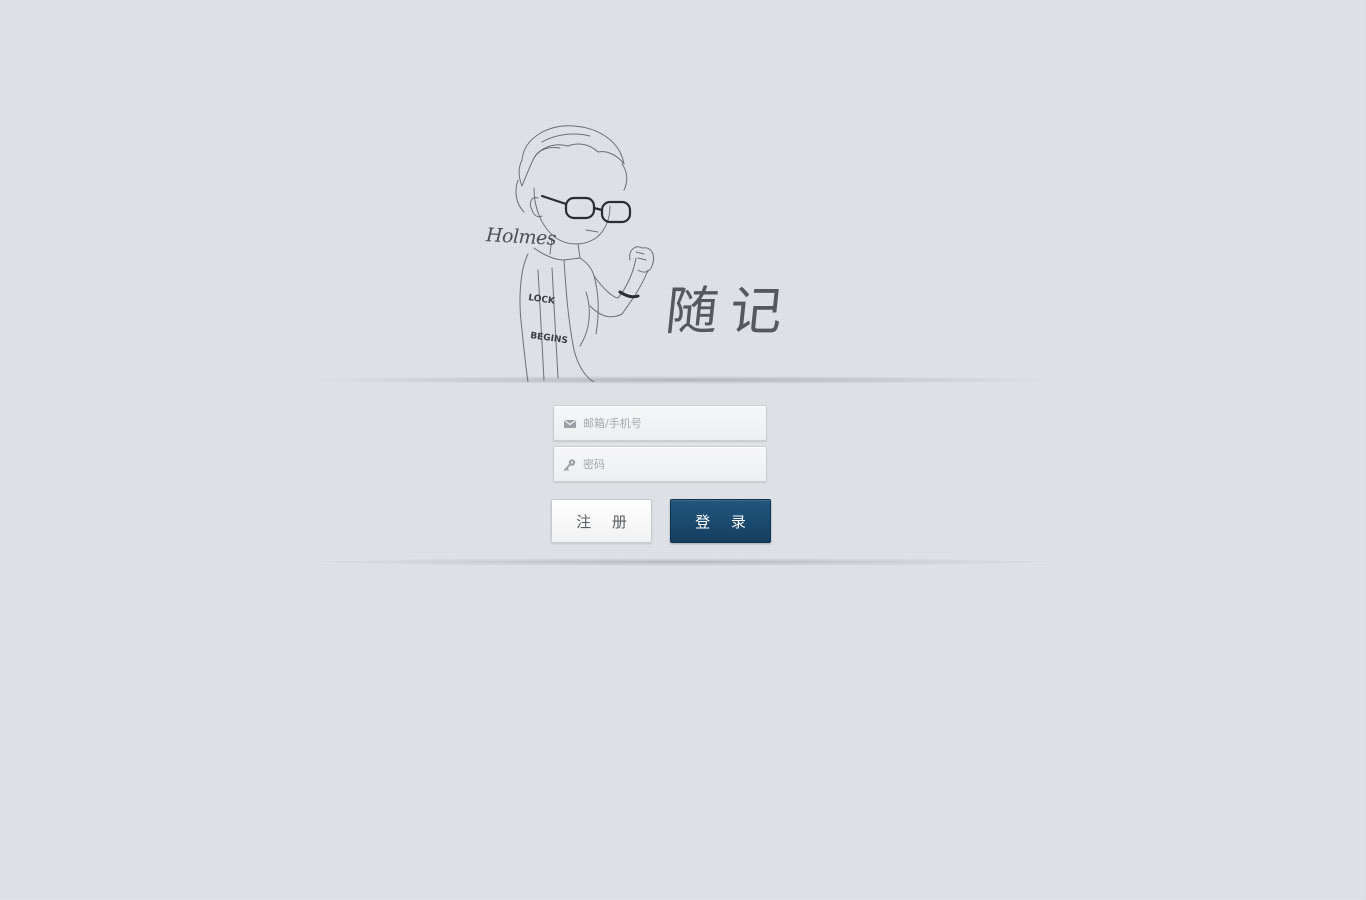 The width and height of the screenshot is (1366, 900). I want to click on bottom-divider, so click(683, 562).